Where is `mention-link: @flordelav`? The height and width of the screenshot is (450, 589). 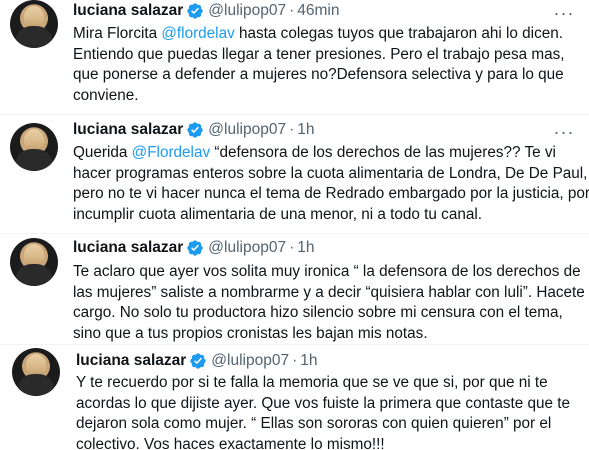
mention-link: @flordelav is located at coordinates (197, 33).